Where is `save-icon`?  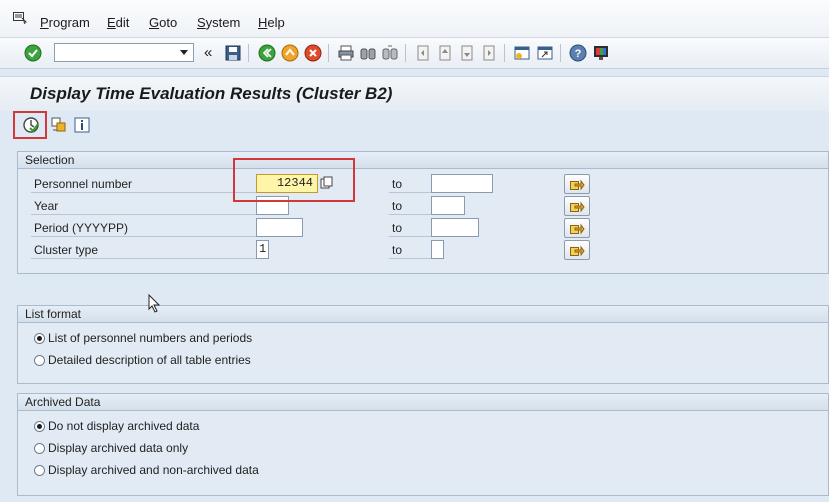
save-icon is located at coordinates (233, 53).